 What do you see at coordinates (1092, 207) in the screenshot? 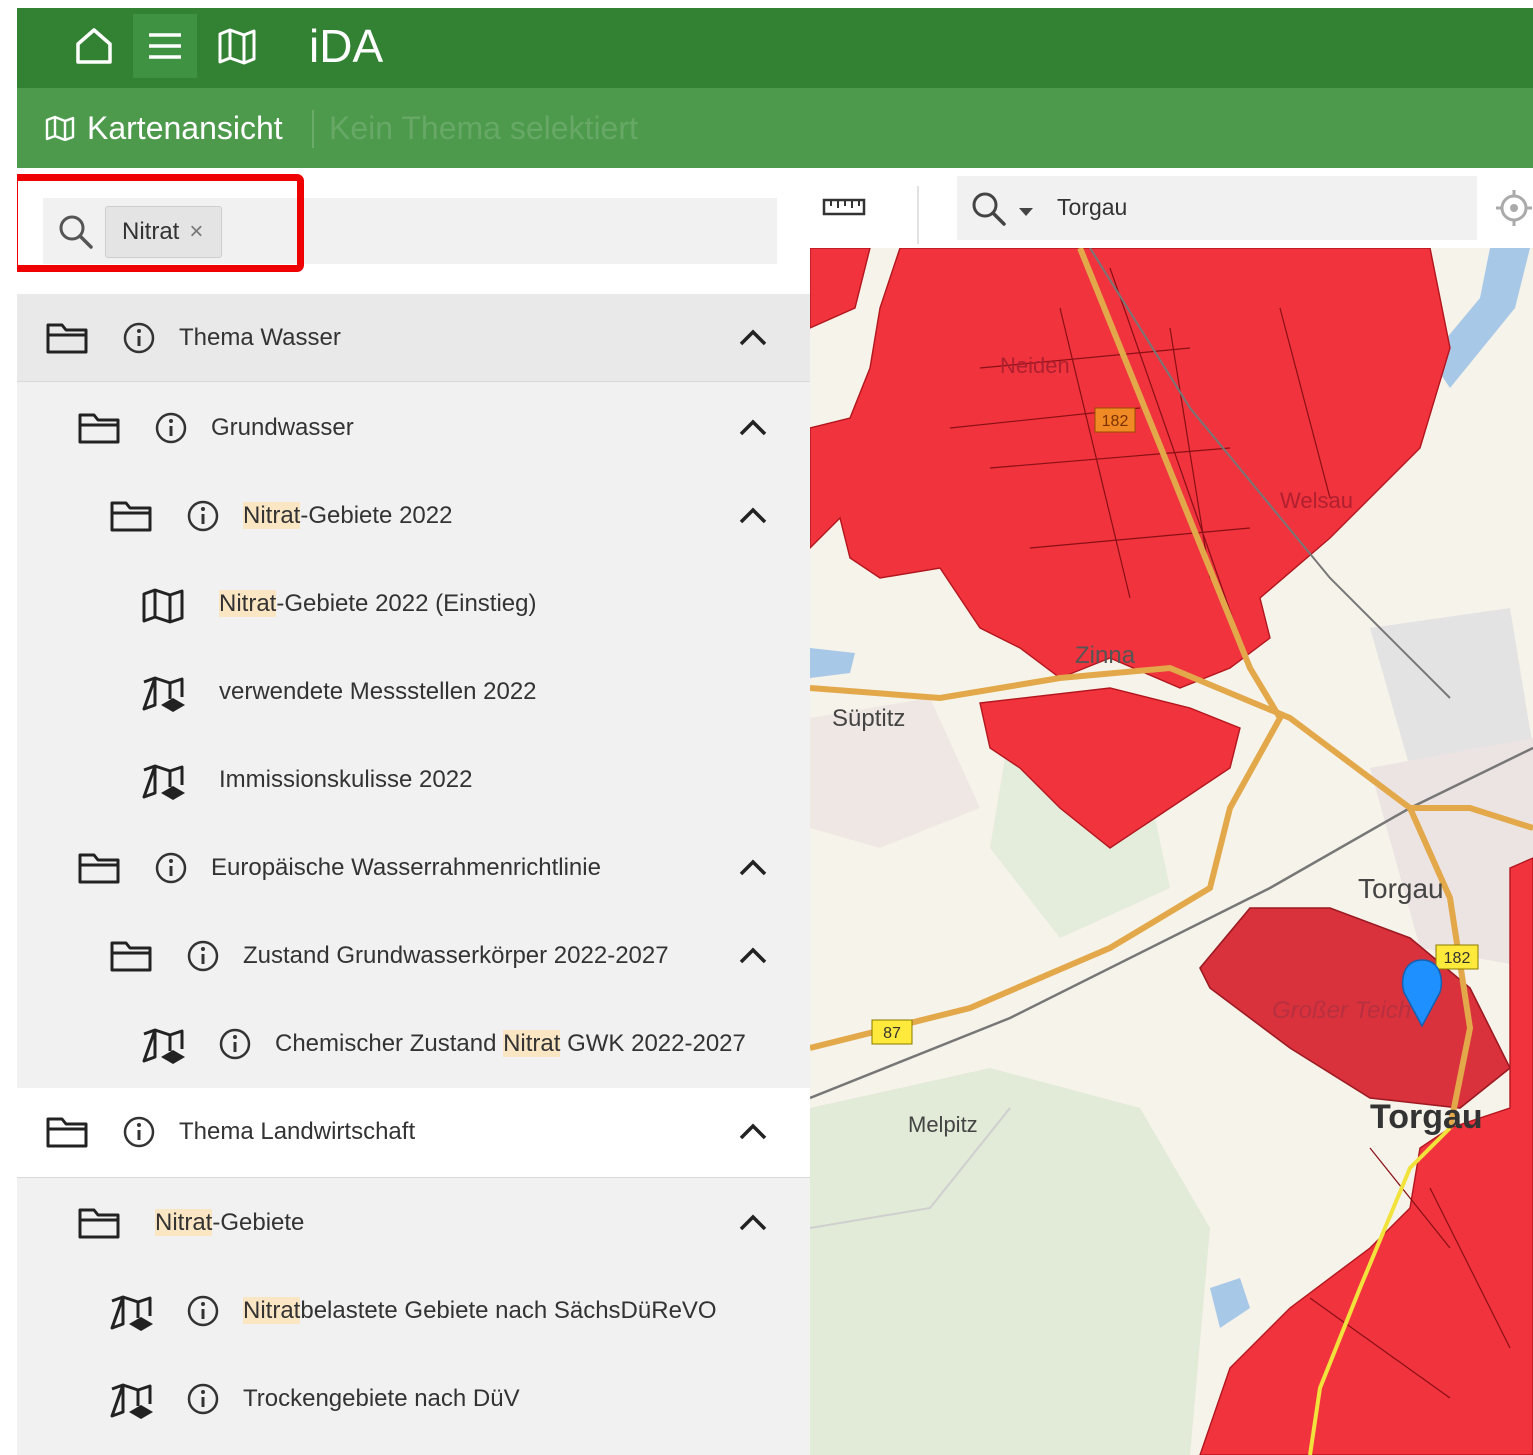
I see `map-search-value: Torgau` at bounding box center [1092, 207].